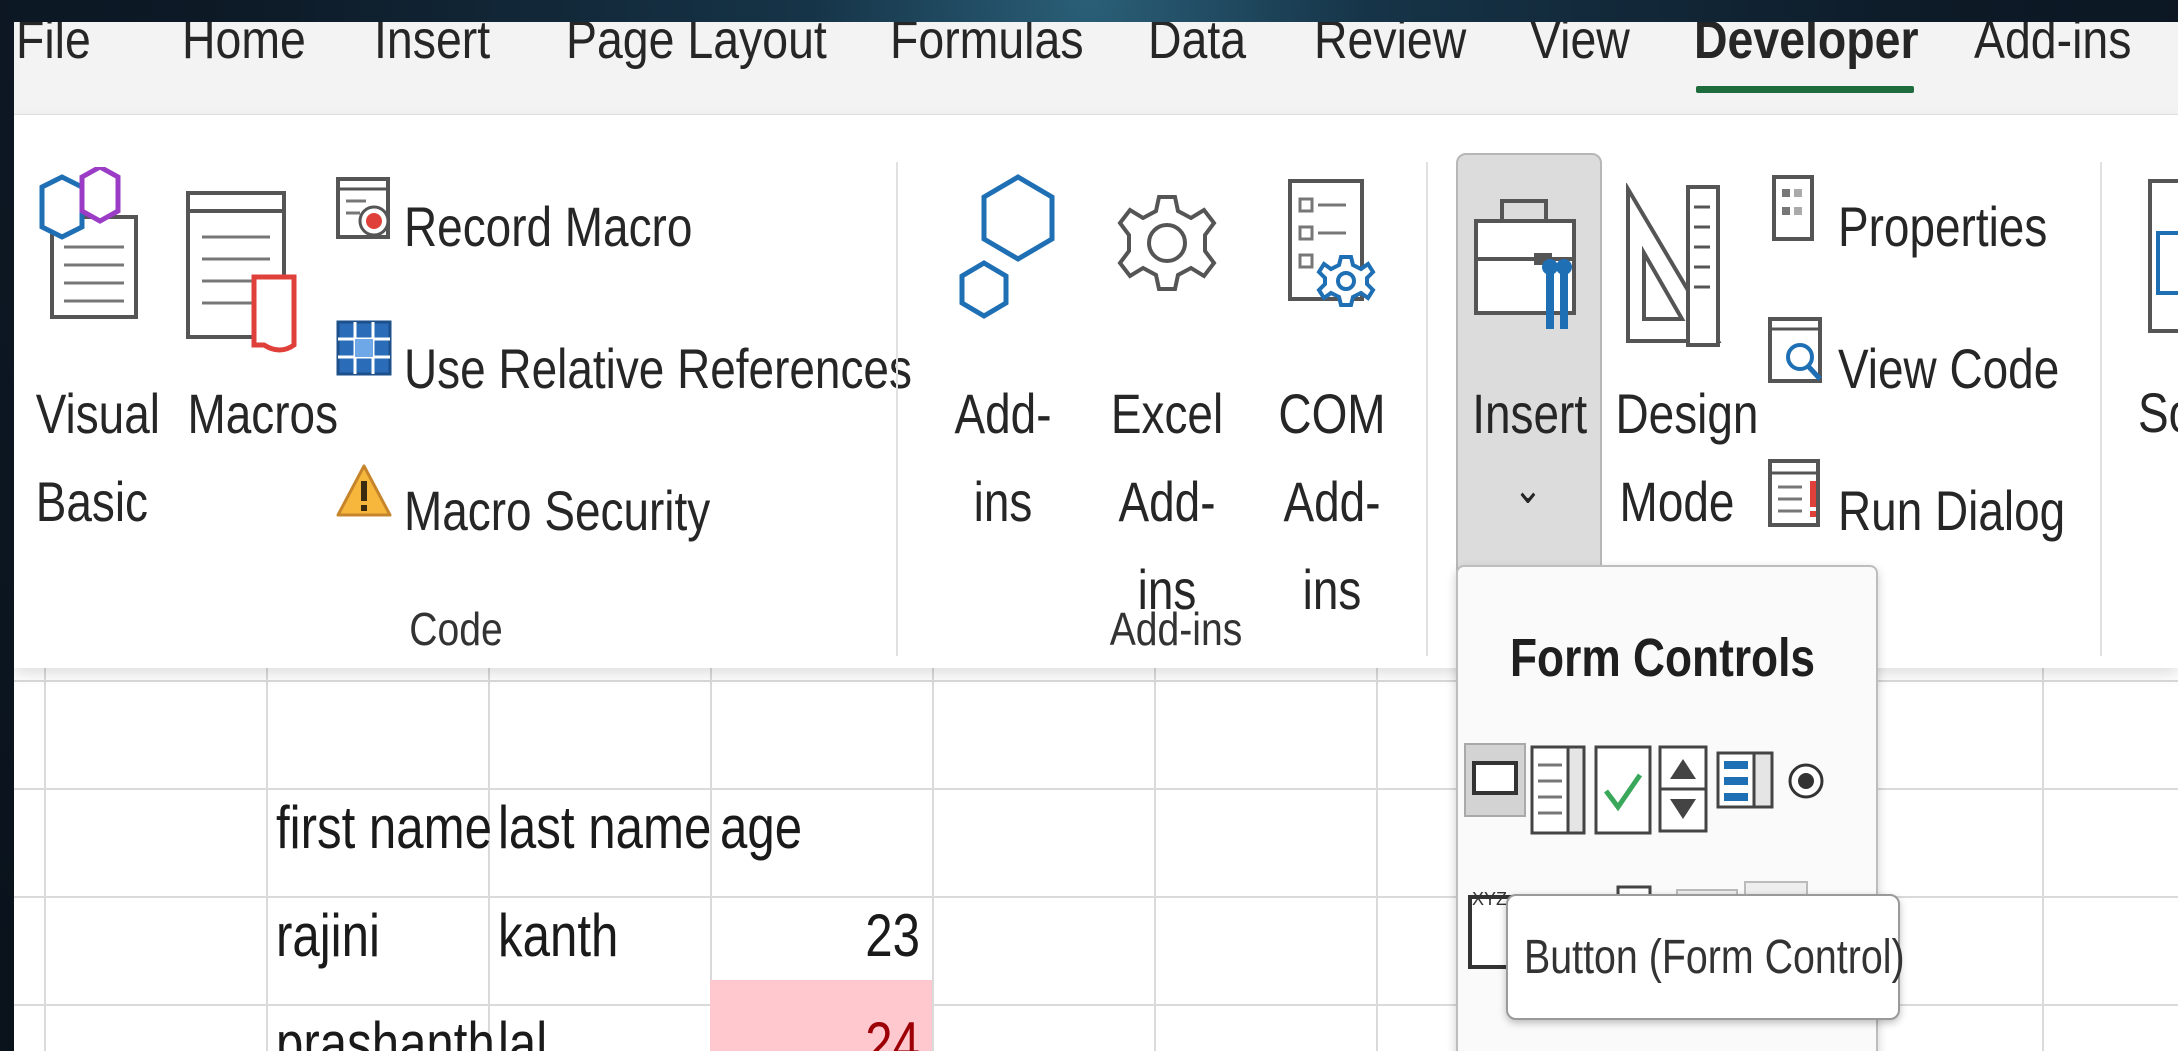  I want to click on properties-icon, so click(1793, 209).